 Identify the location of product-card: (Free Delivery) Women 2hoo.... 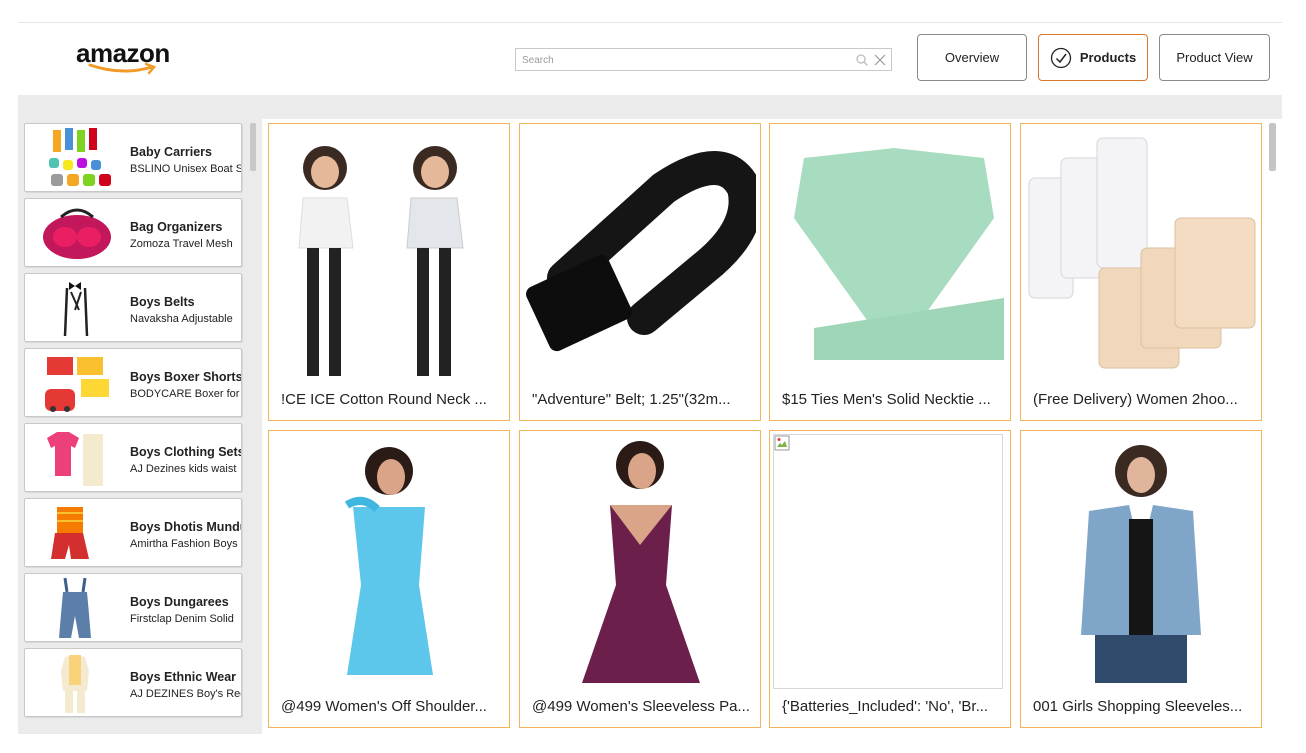
(1141, 272).